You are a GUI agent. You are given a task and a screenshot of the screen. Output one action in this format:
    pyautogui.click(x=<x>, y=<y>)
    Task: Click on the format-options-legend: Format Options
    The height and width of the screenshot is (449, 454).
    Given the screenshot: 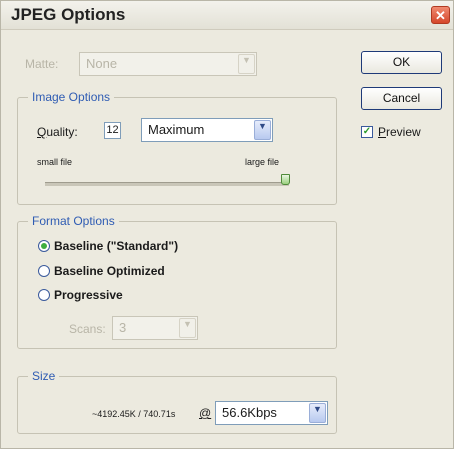 What is the action you would take?
    pyautogui.click(x=73, y=221)
    